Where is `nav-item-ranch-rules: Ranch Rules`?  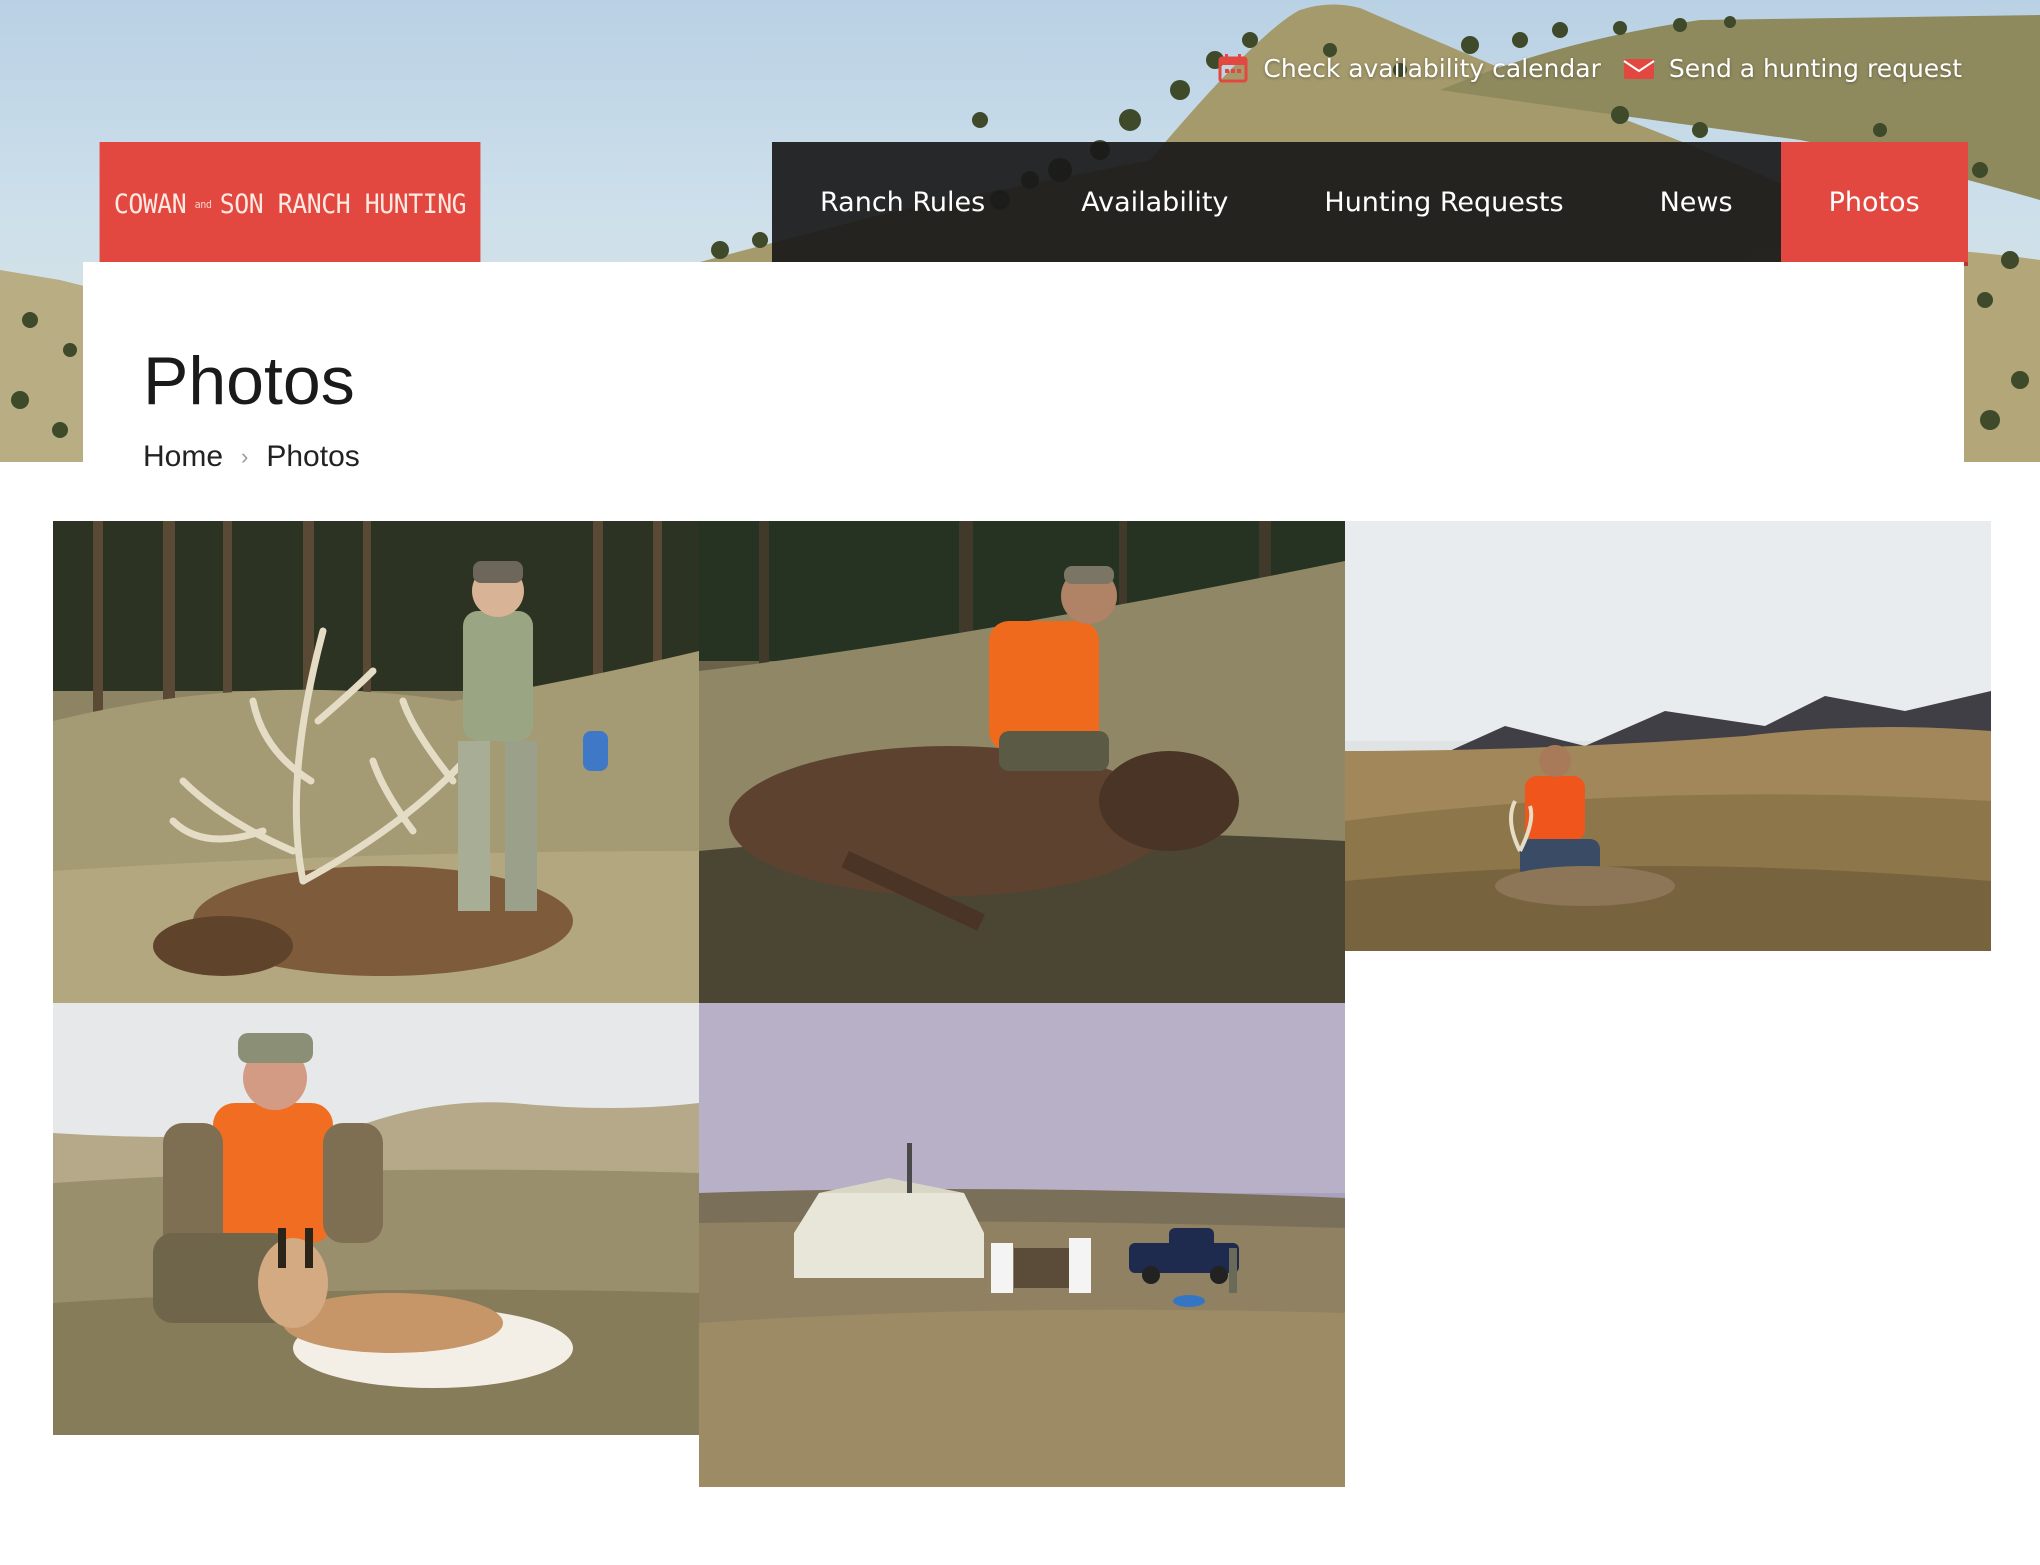
nav-item-ranch-rules: Ranch Rules is located at coordinates (902, 202).